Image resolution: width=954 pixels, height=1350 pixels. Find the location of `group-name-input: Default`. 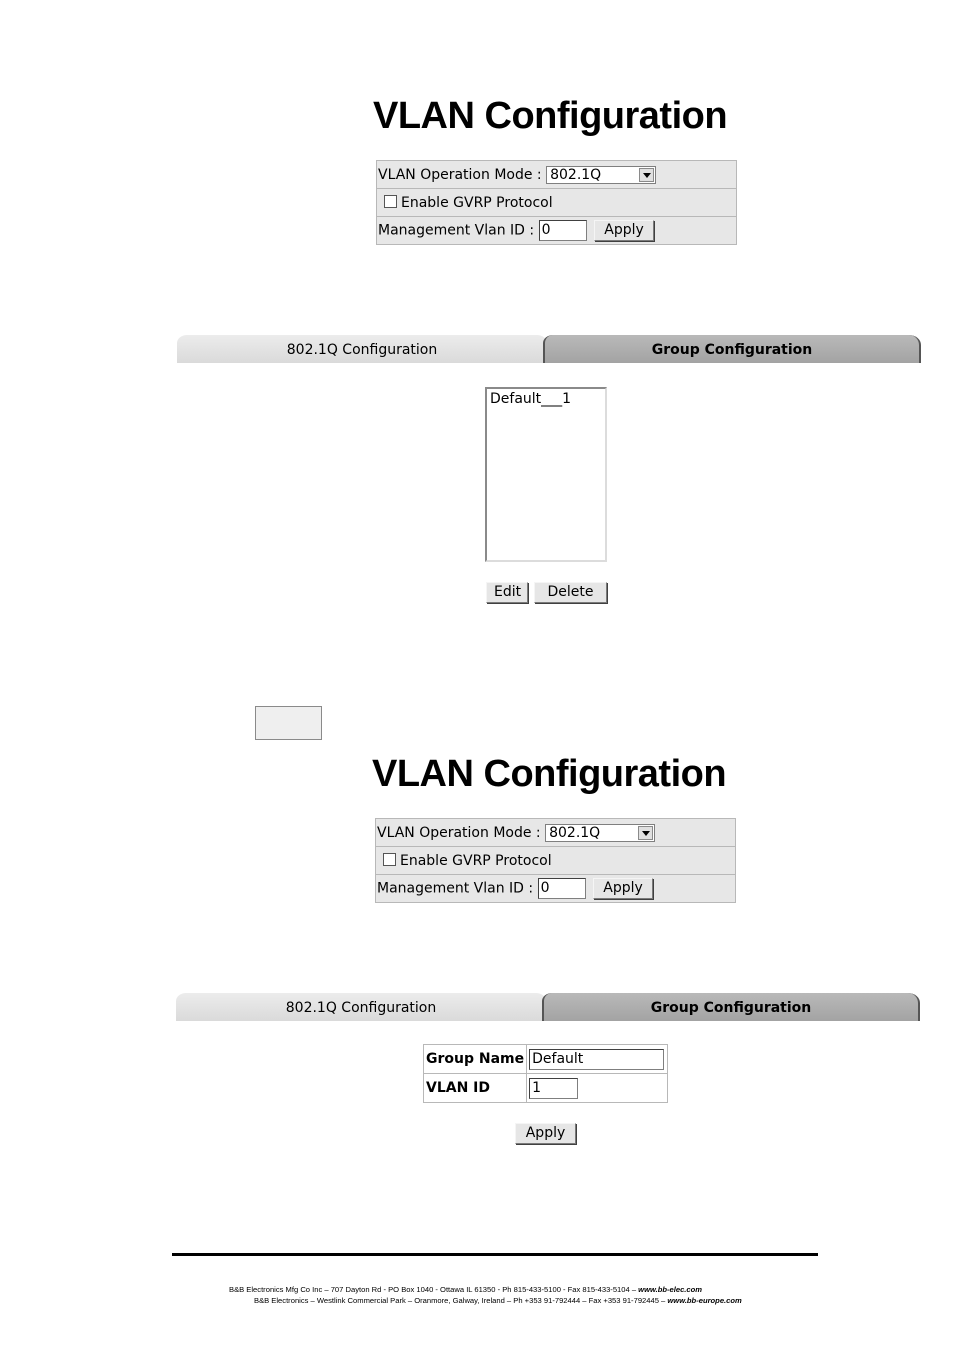

group-name-input: Default is located at coordinates (597, 1059).